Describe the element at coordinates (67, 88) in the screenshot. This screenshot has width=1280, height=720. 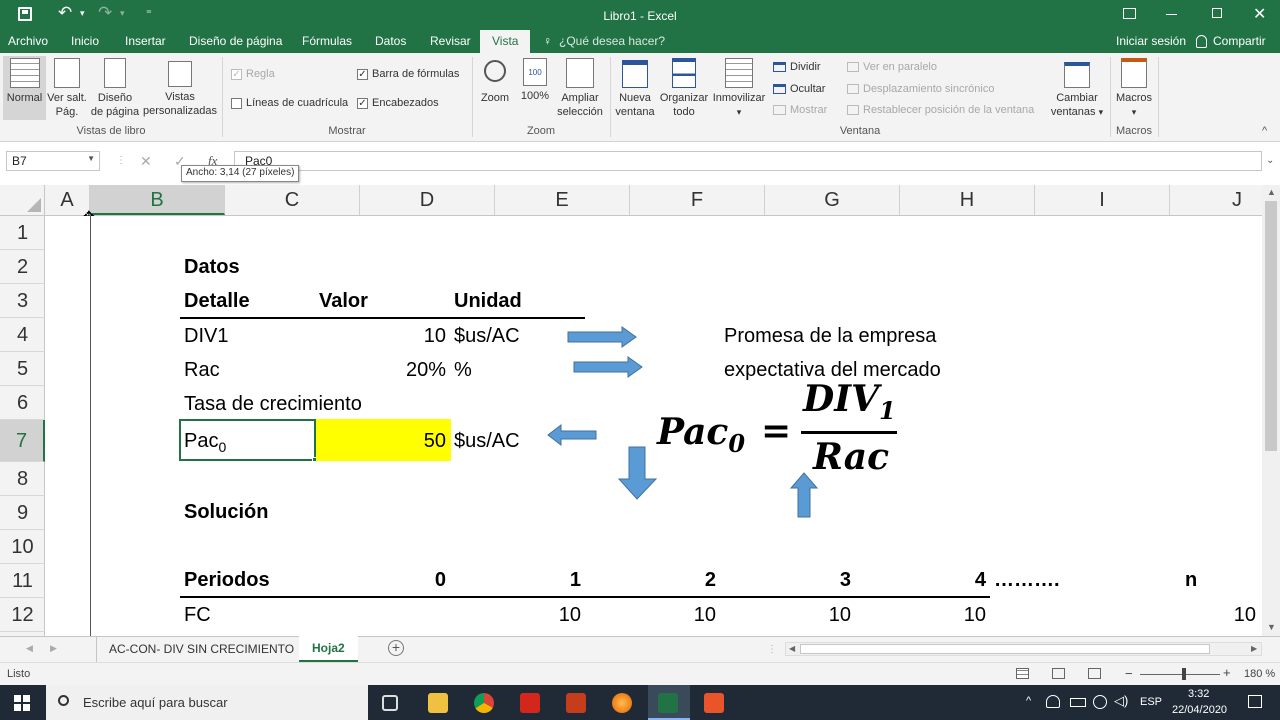
I see `page-break-view-button: Ver salt. Pág.` at that location.